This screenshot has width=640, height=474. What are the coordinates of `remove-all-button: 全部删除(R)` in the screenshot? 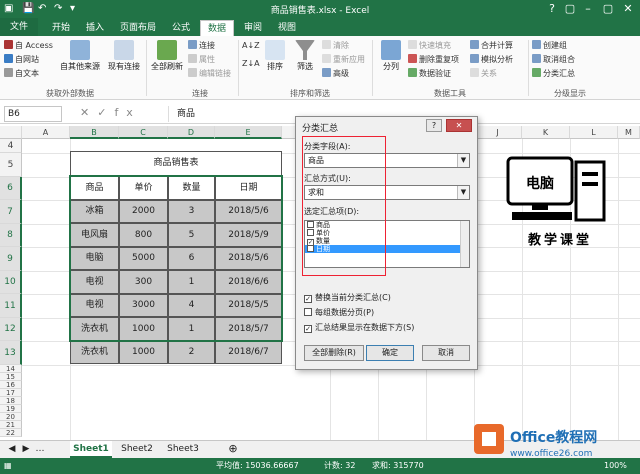 It's located at (334, 353).